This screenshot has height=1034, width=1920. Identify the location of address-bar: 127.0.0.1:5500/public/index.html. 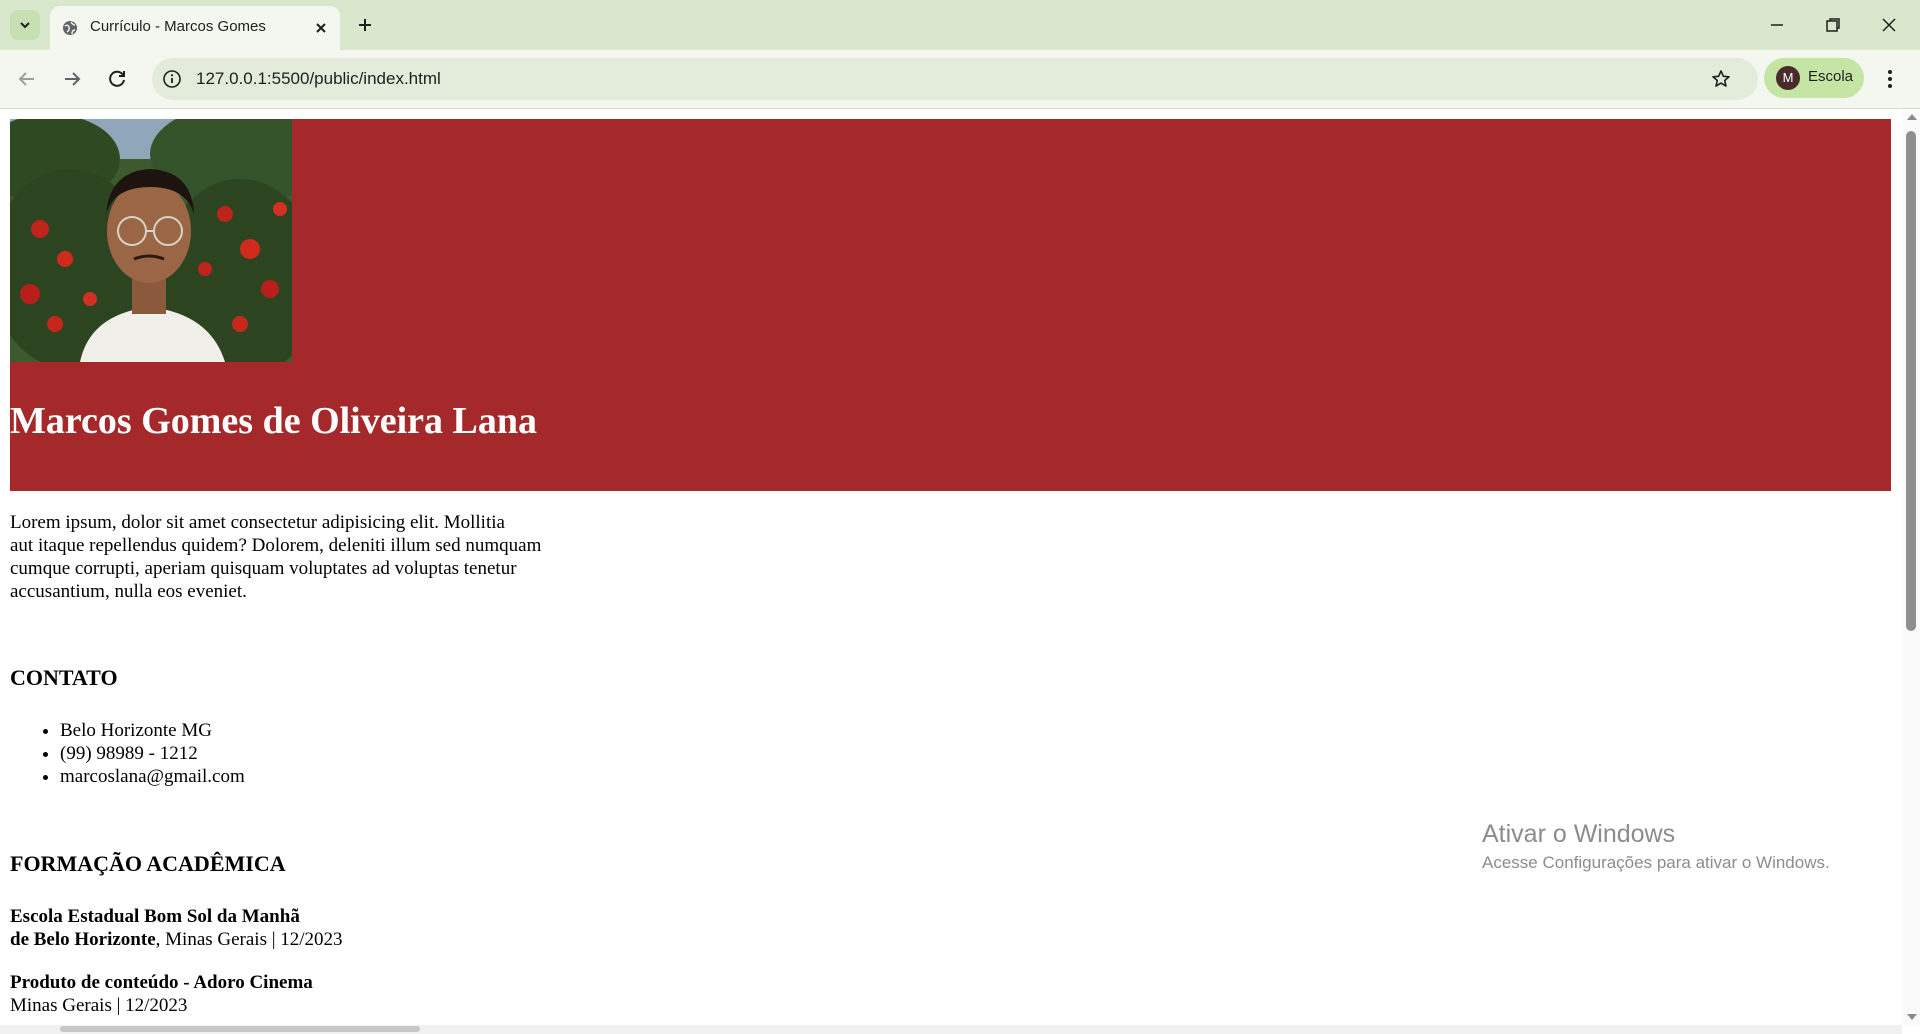
(955, 79).